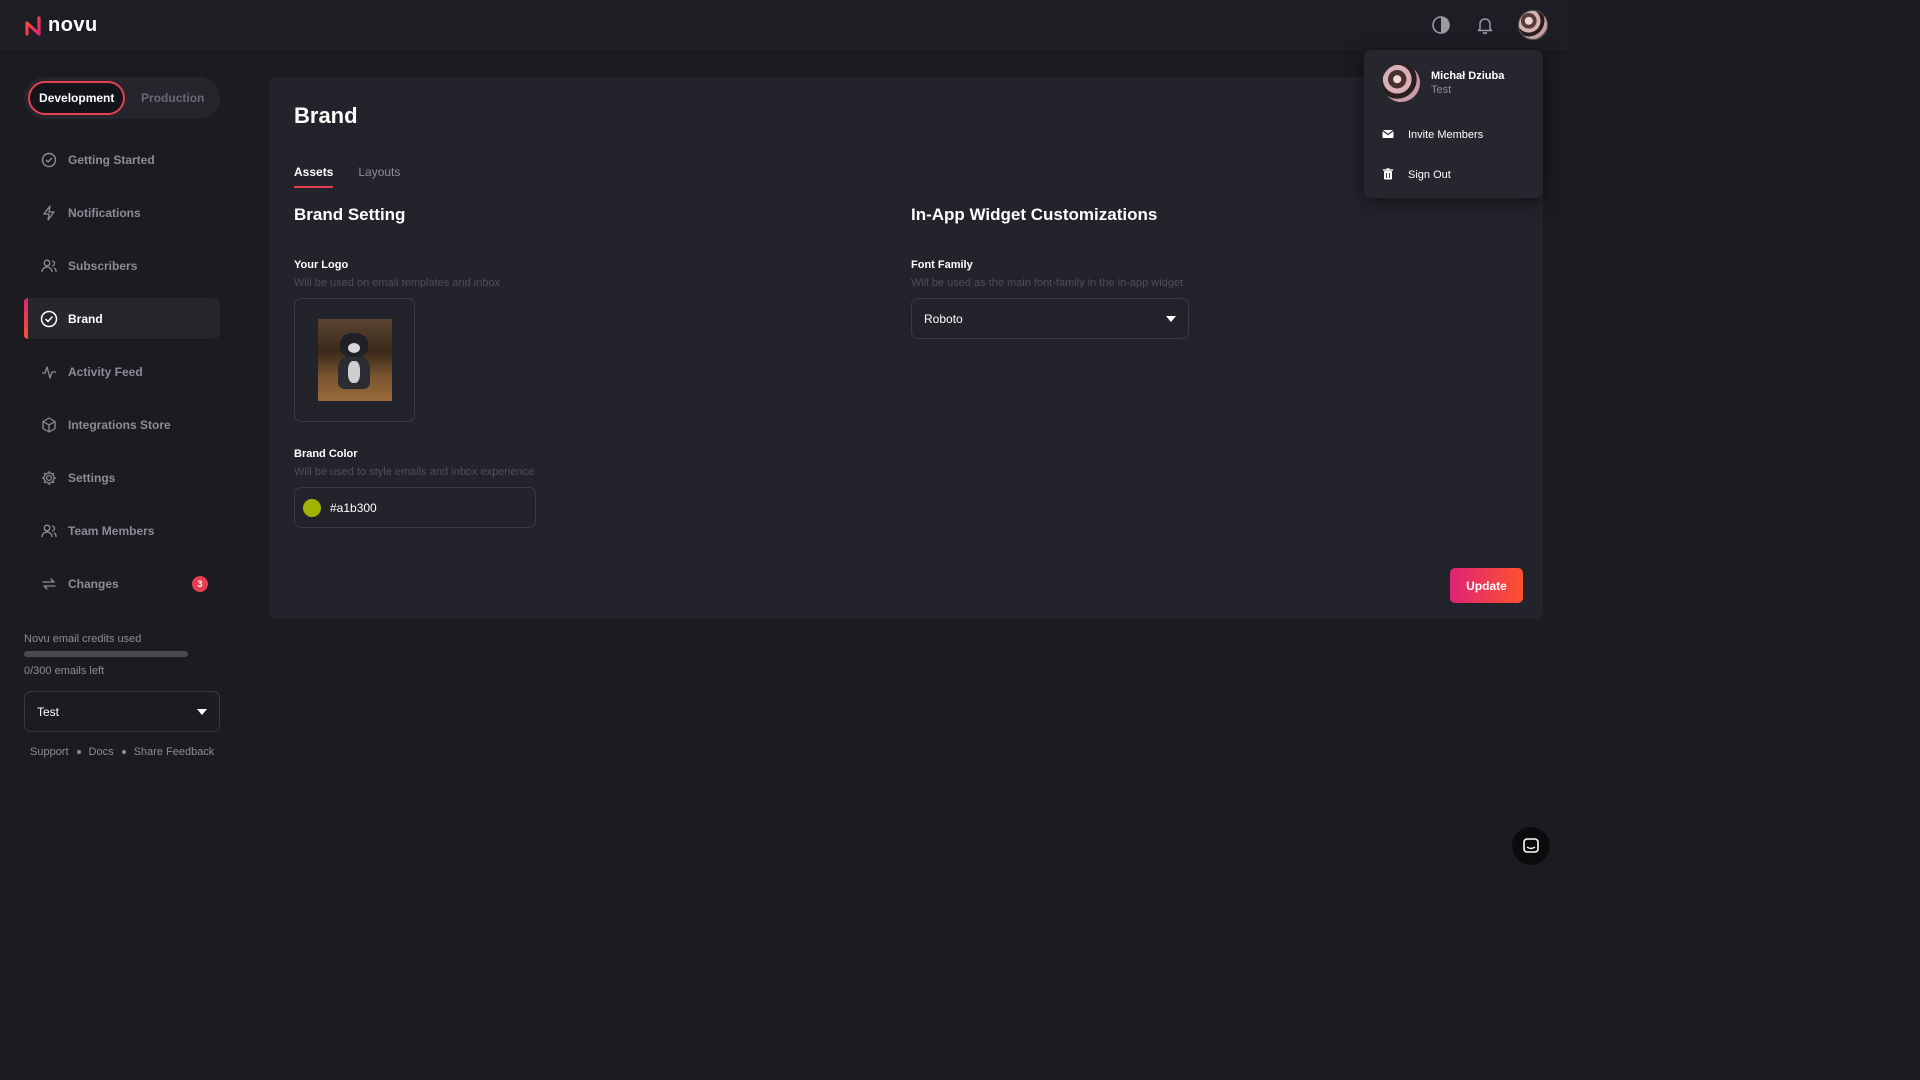 This screenshot has height=1080, width=1920. I want to click on menu-user-info: Michał Dziuba Test, so click(1443, 83).